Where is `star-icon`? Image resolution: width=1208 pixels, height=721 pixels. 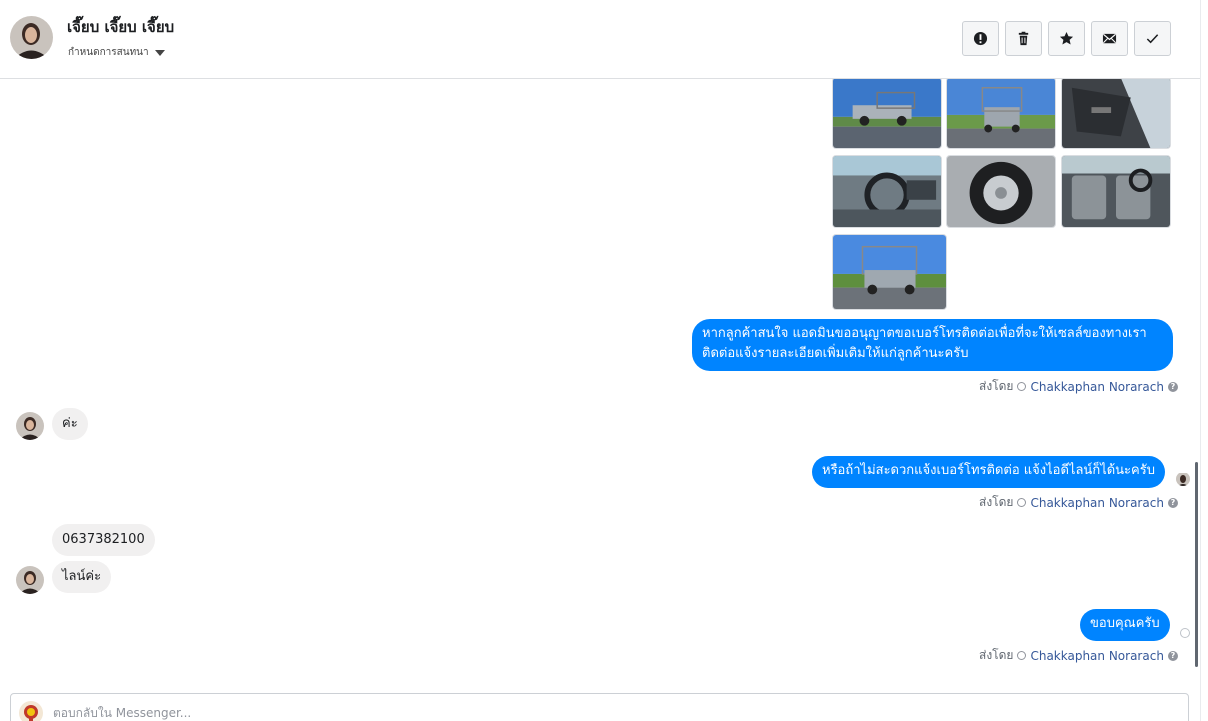
star-icon is located at coordinates (1066, 38).